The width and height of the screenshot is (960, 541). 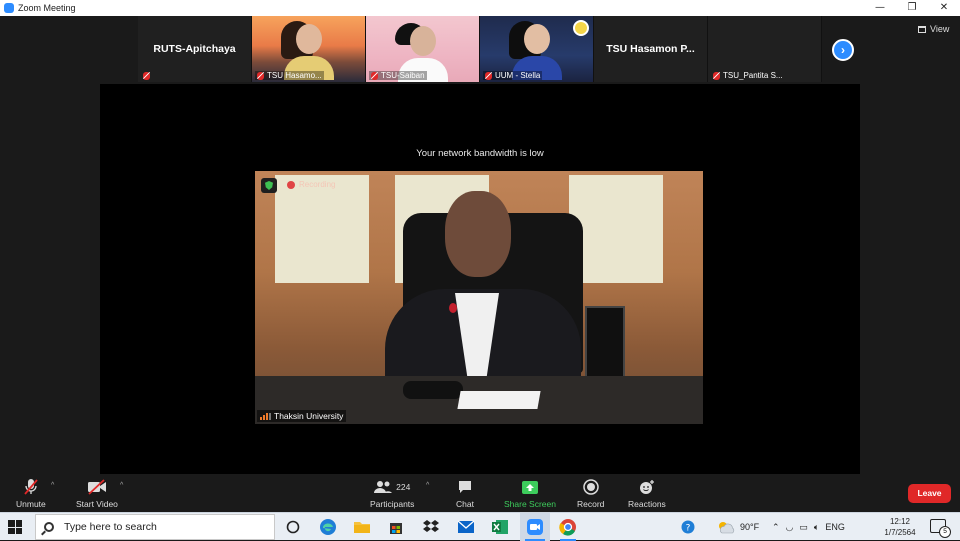 I want to click on reactions-button: Reactions, so click(x=647, y=493).